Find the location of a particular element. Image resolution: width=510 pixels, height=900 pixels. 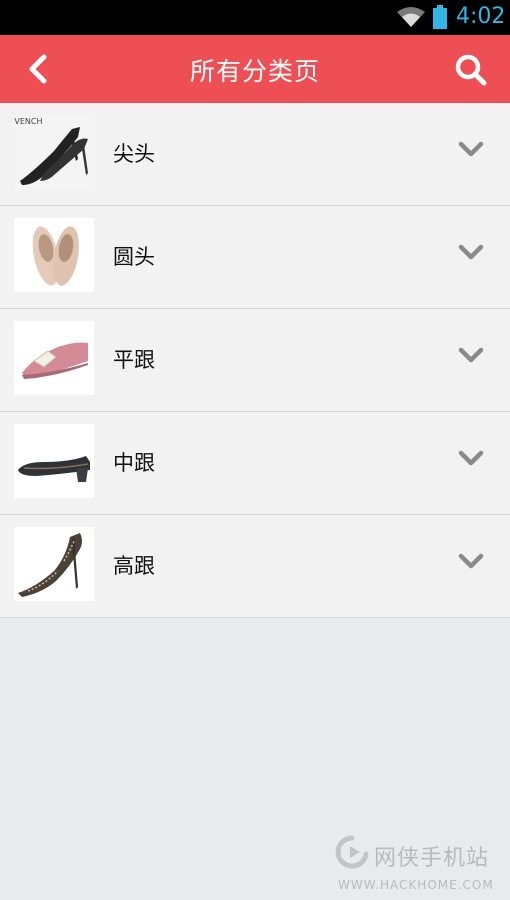

app-bar: 所有分类页 is located at coordinates (255, 69).